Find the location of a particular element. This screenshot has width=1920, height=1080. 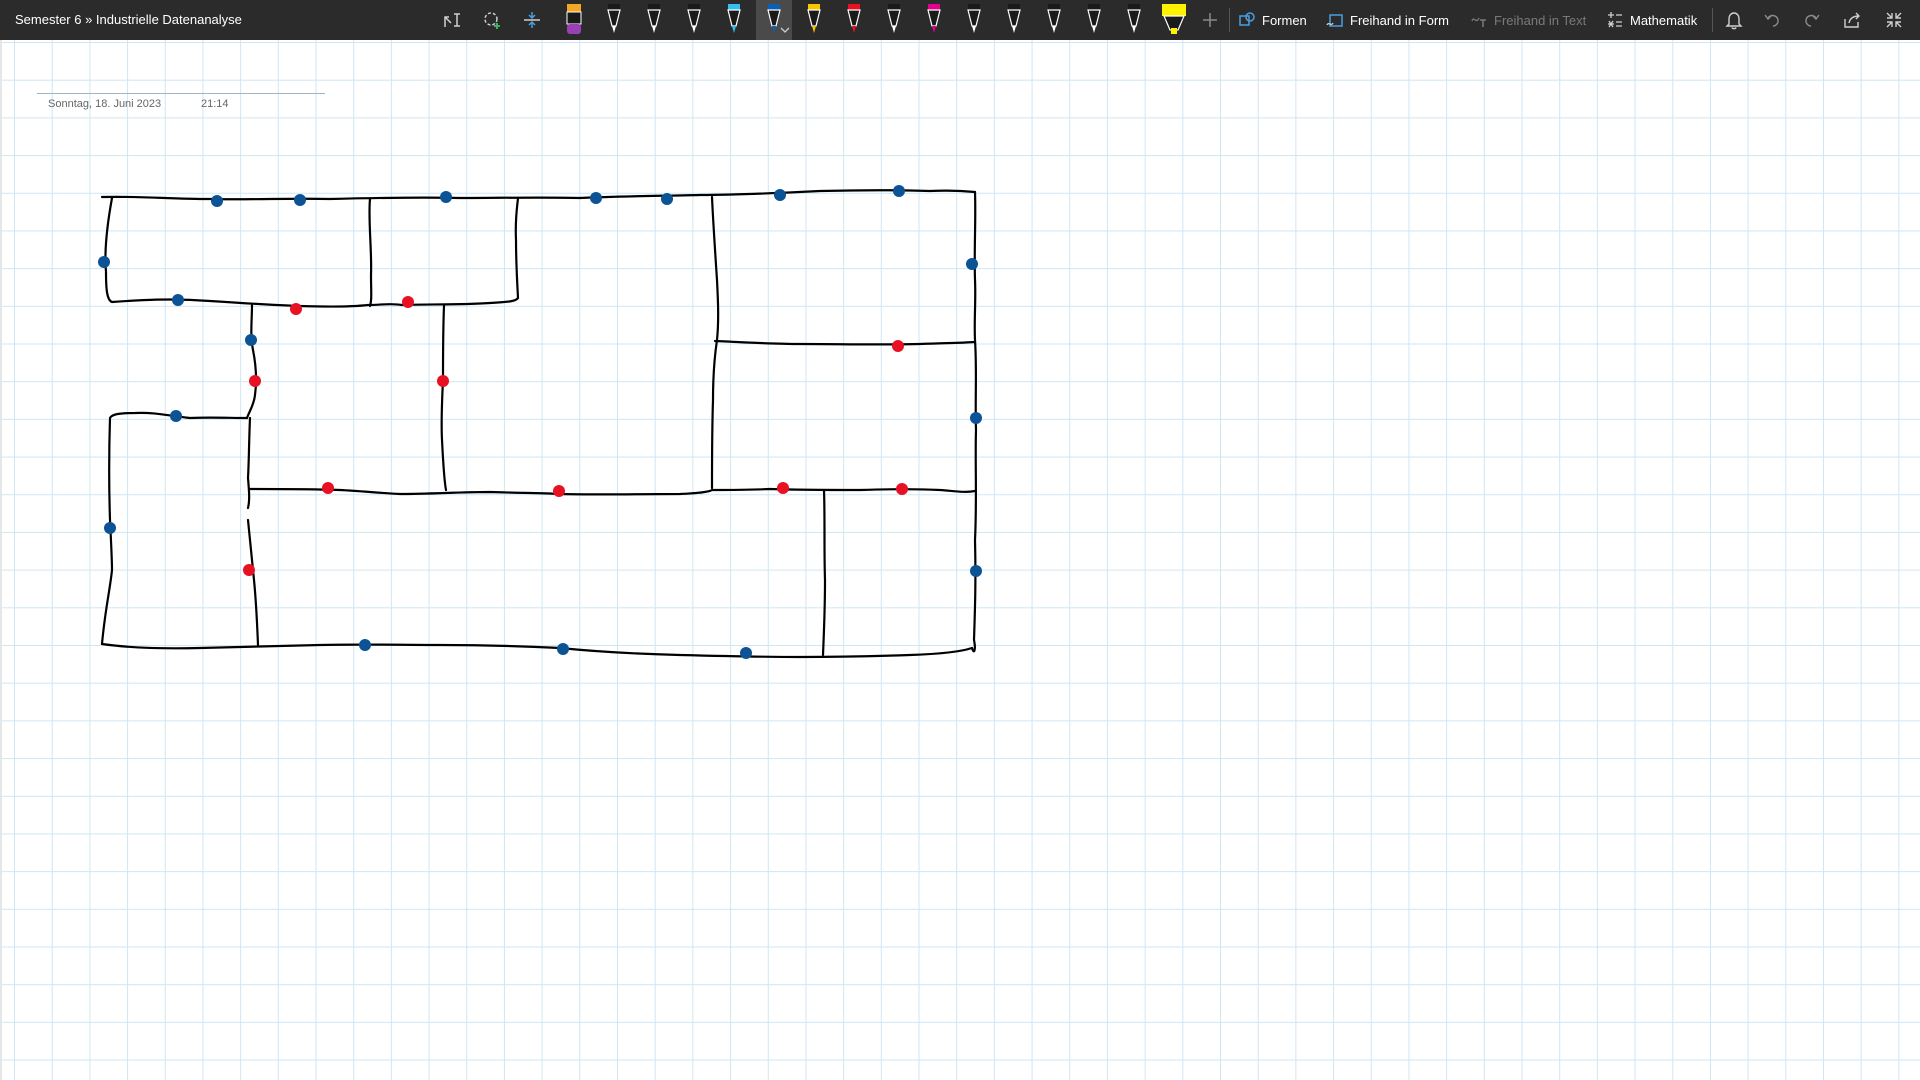

pen-black-5-icon is located at coordinates (974, 20).